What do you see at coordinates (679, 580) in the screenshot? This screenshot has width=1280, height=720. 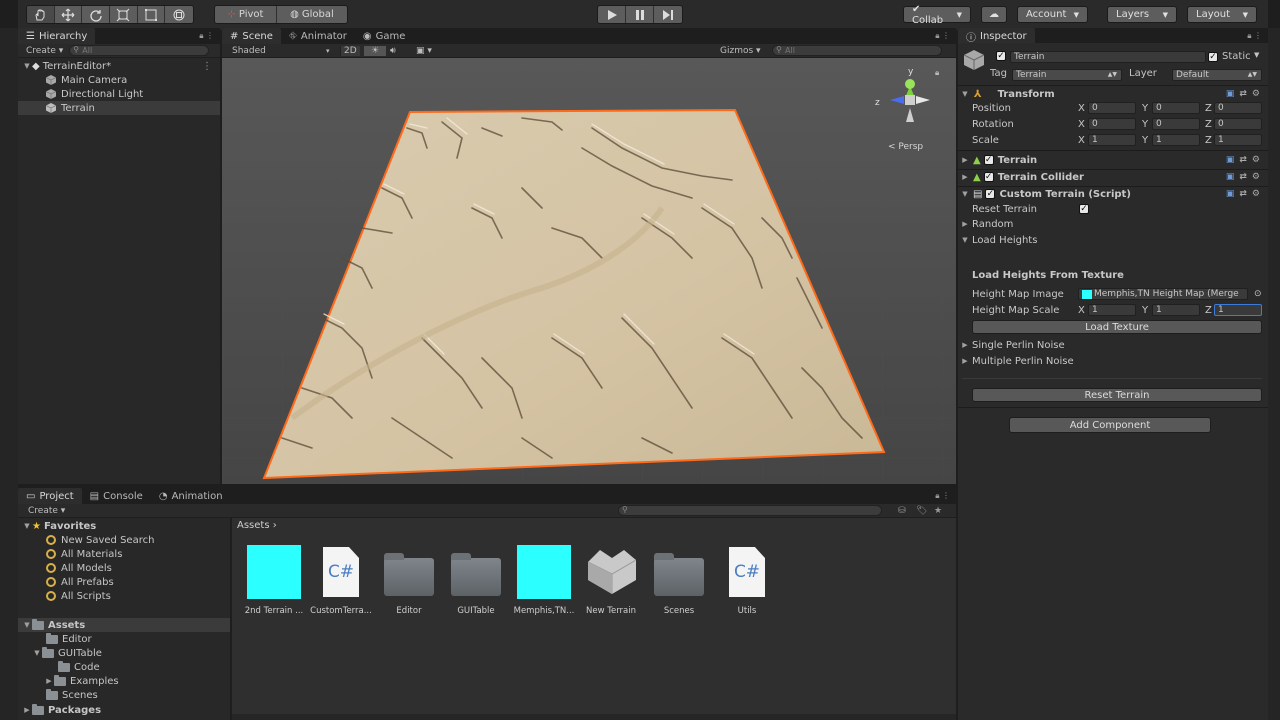 I see `asset-item: Scenes` at bounding box center [679, 580].